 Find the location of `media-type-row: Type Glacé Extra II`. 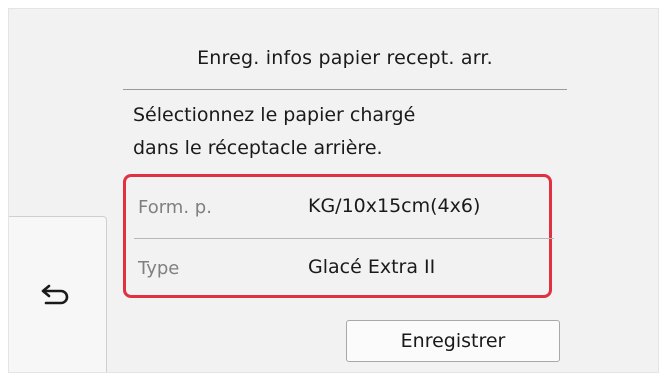

media-type-row: Type Glacé Extra II is located at coordinates (337, 266).